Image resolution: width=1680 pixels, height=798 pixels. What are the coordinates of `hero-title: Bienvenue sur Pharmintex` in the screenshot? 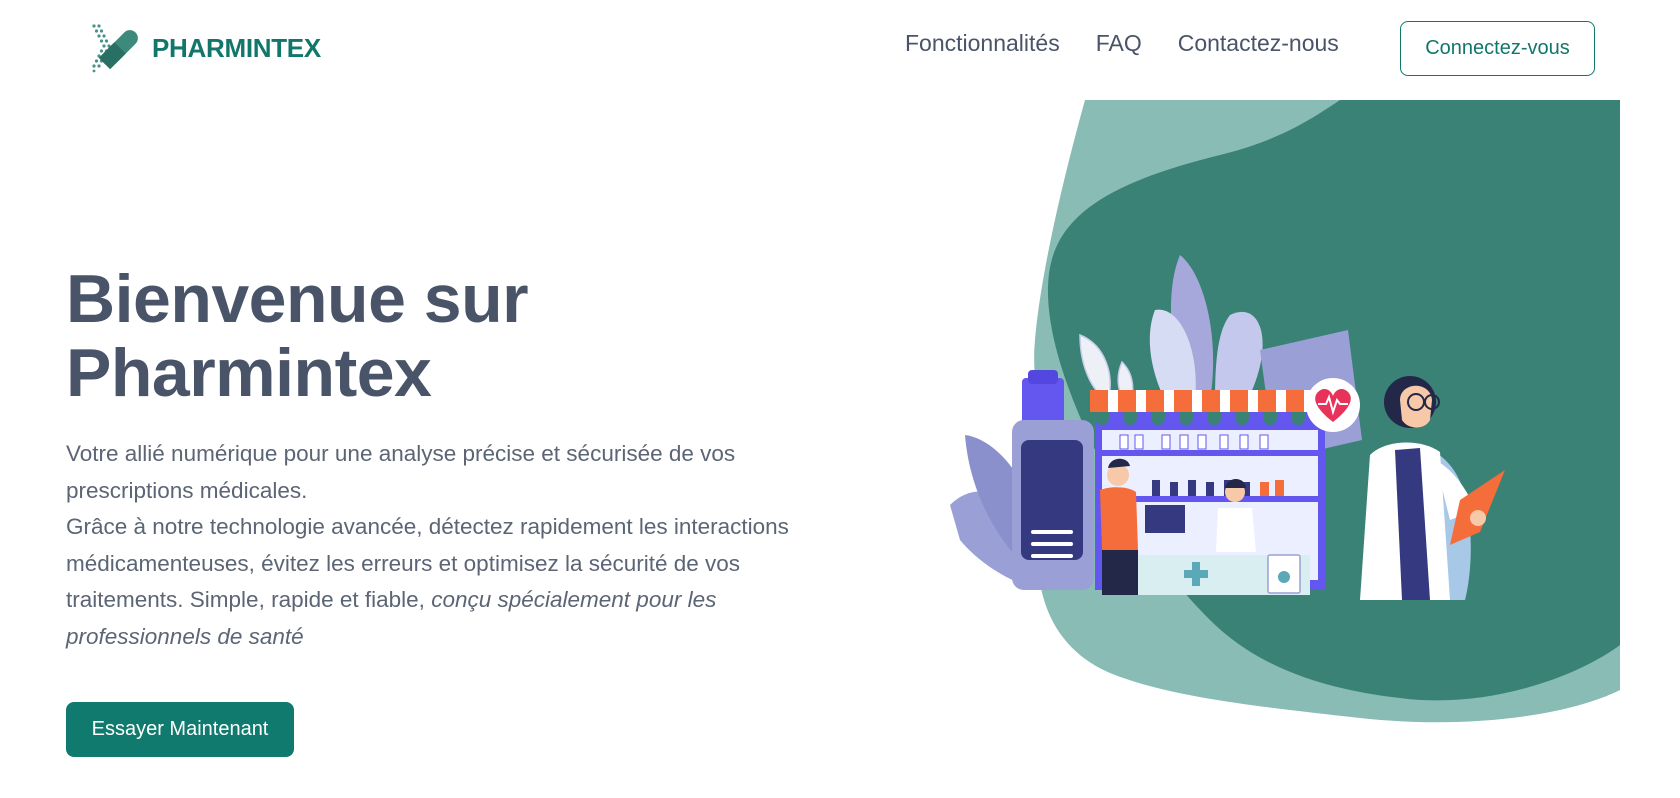 It's located at (416, 336).